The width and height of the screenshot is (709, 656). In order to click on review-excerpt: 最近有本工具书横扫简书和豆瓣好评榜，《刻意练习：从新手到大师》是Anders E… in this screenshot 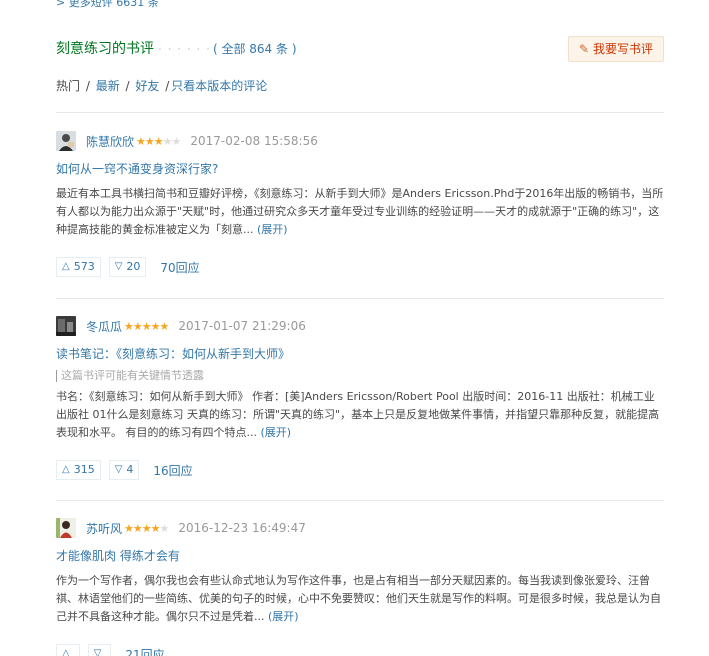, I will do `click(360, 211)`.